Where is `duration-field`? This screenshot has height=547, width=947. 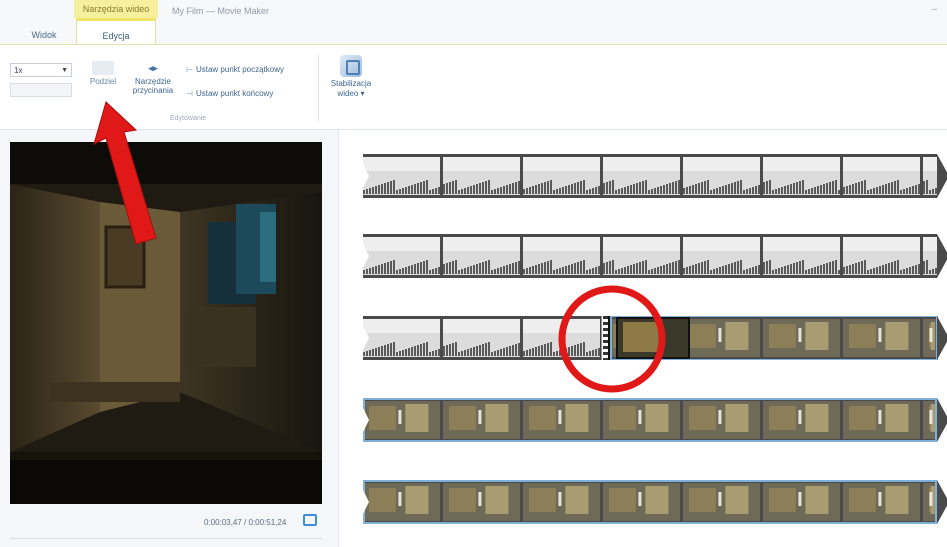
duration-field is located at coordinates (41, 90).